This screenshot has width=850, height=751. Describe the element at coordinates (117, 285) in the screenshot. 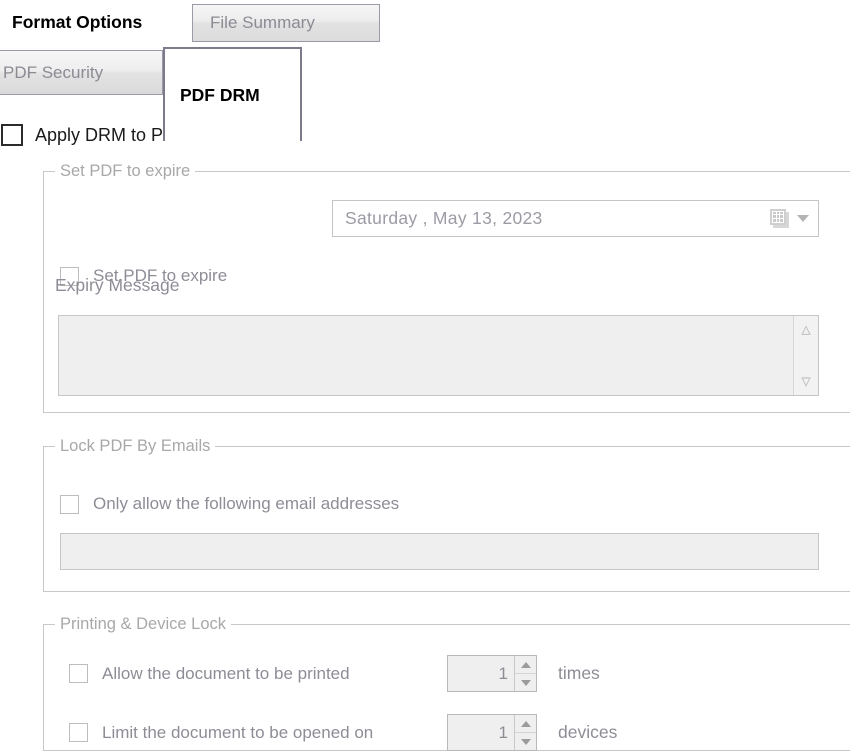

I see `expiry-message-label: Expiry Message` at that location.